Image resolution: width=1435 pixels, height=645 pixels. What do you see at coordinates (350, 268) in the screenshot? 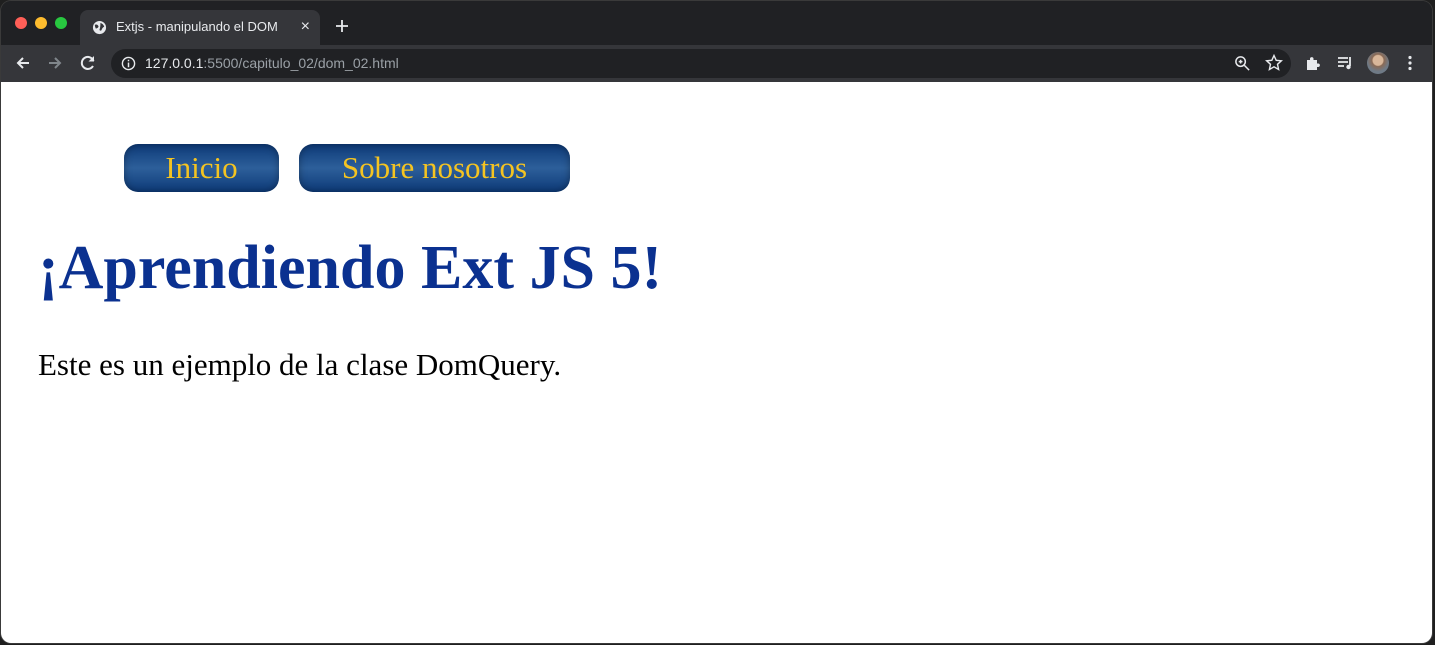
I see `page-heading: ¡Aprendiendo Ext JS 5!` at bounding box center [350, 268].